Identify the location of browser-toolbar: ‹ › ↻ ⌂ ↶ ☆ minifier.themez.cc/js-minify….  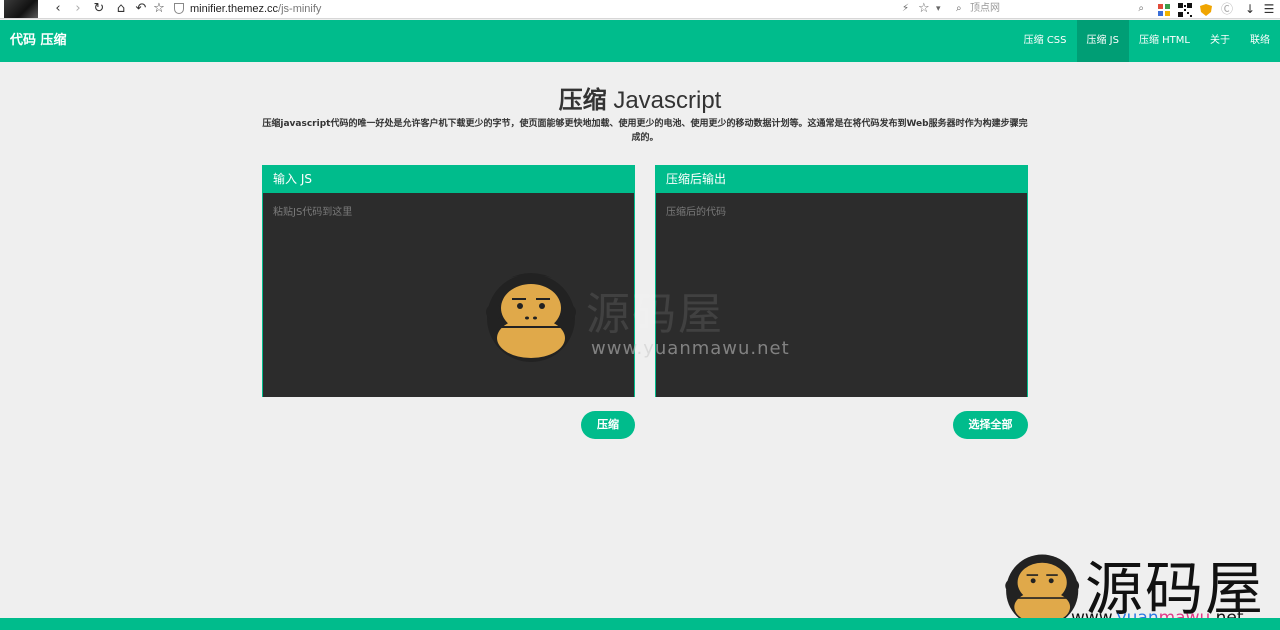
(640, 9).